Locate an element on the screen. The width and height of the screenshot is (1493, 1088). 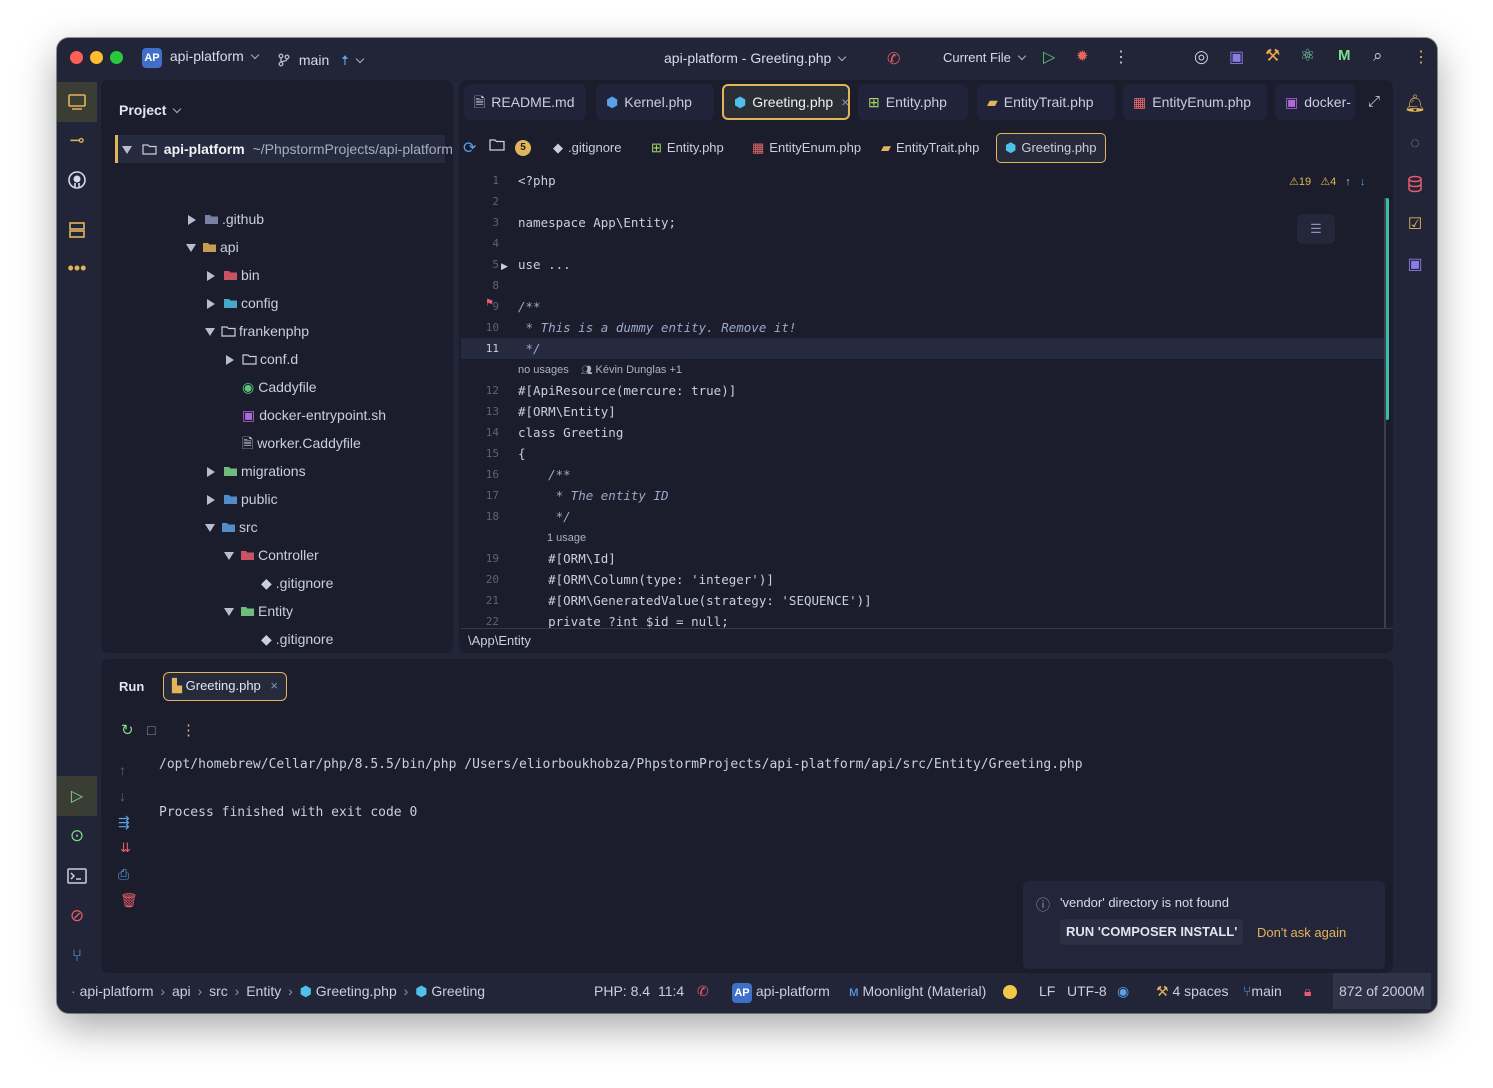
tree-item: Entity is located at coordinates (258, 611).